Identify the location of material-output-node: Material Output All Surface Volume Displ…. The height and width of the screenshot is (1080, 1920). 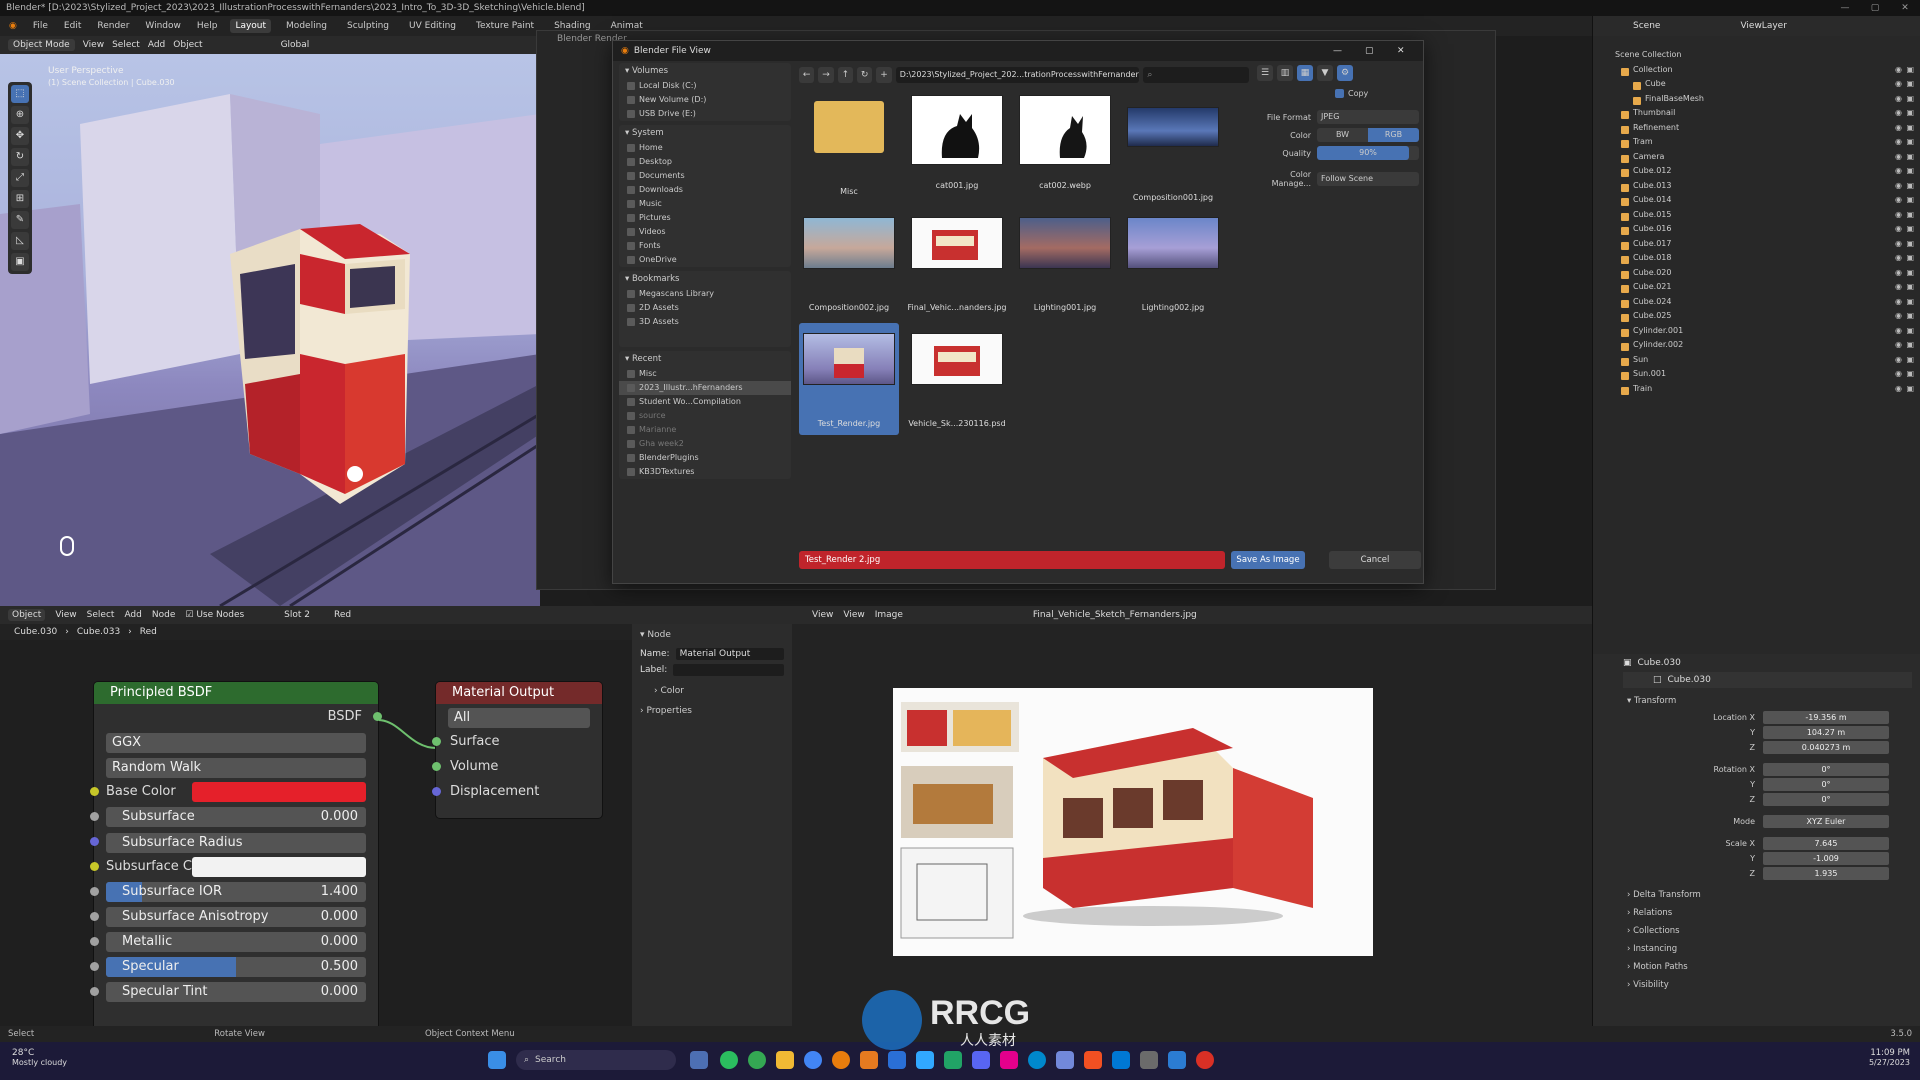
(517, 750).